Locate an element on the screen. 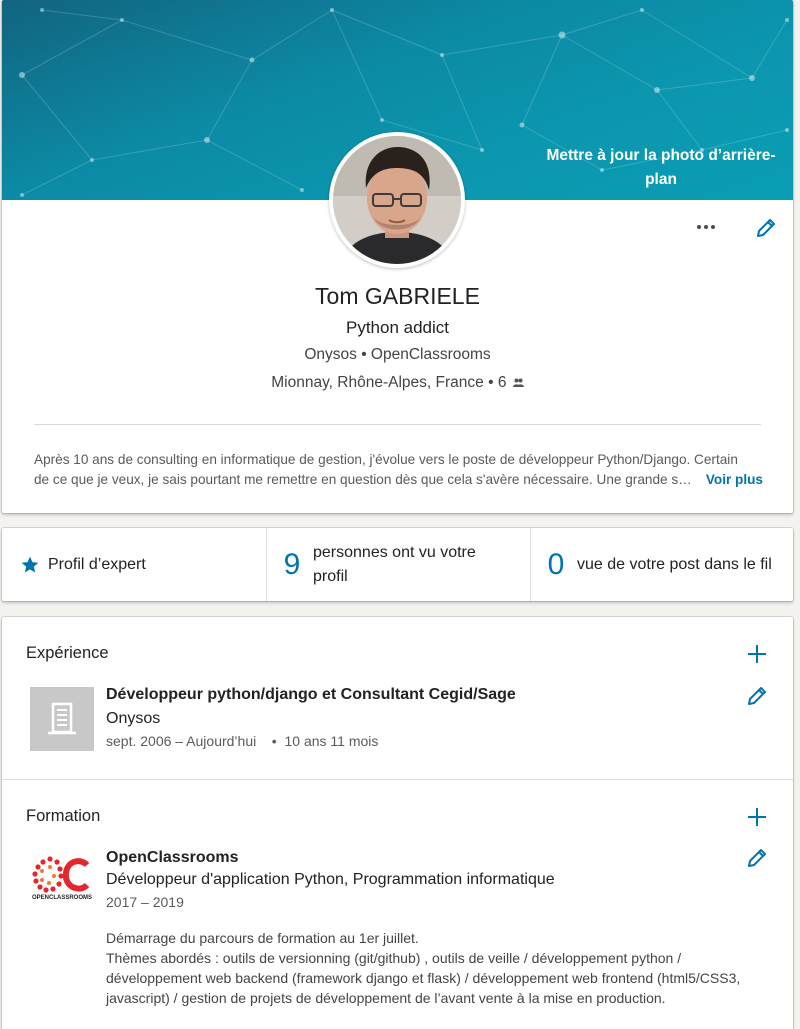  profile-views-label-line: profil is located at coordinates (330, 576).